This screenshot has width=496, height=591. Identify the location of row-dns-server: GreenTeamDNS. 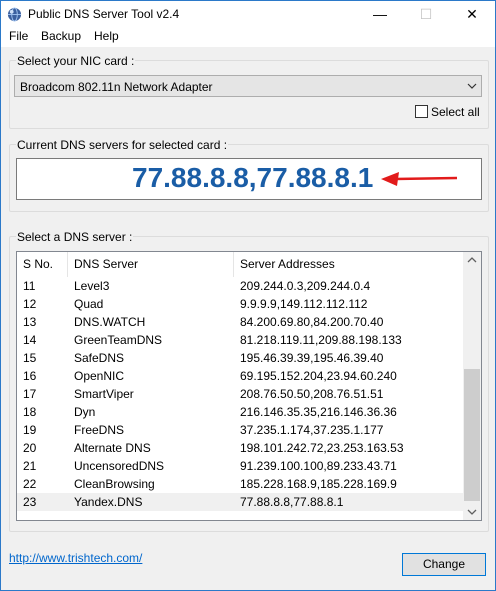
(118, 340).